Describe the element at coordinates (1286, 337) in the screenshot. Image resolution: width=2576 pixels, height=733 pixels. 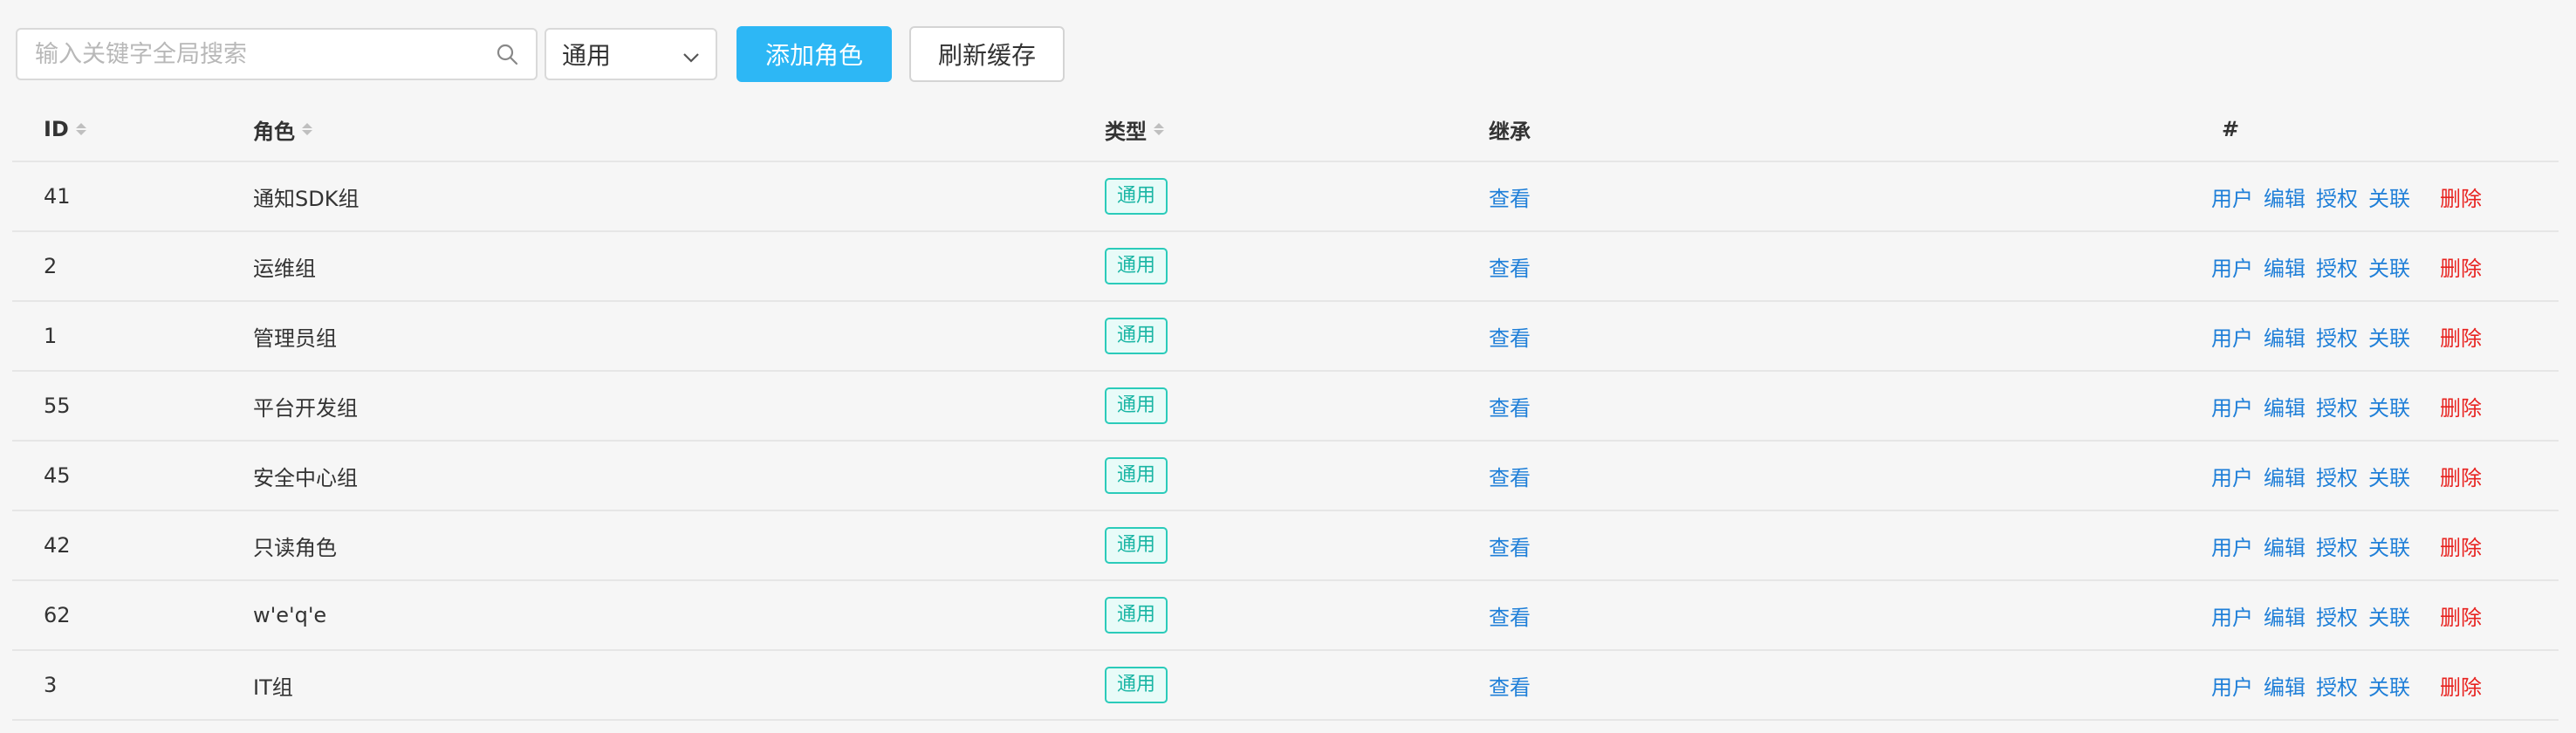
I see `table-row: 1 管理员组 通用 查看 用户 编辑 授权 关联 删除` at that location.